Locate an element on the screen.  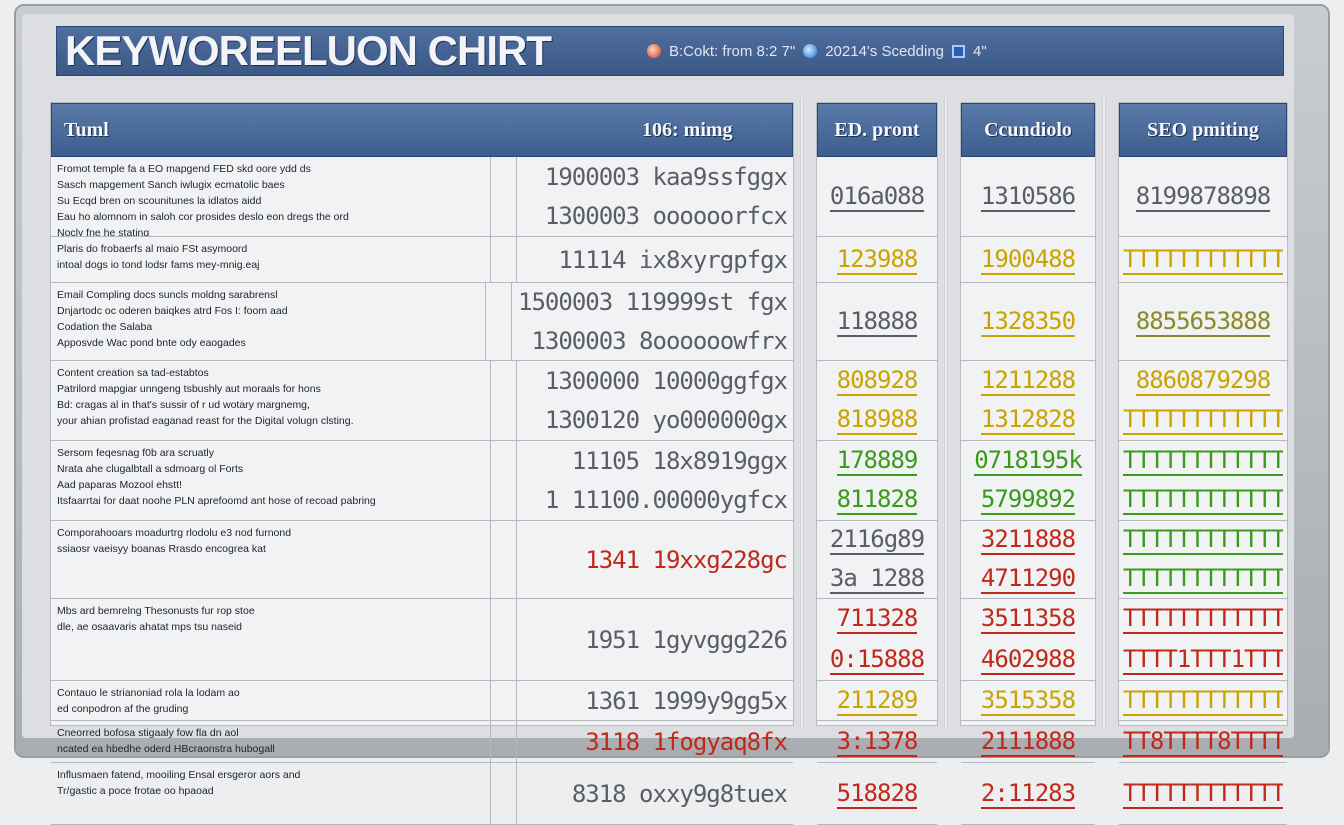
mining-values: 11105 18x8919ggx 1 11100.00000ygfcx is located at coordinates (655, 480).